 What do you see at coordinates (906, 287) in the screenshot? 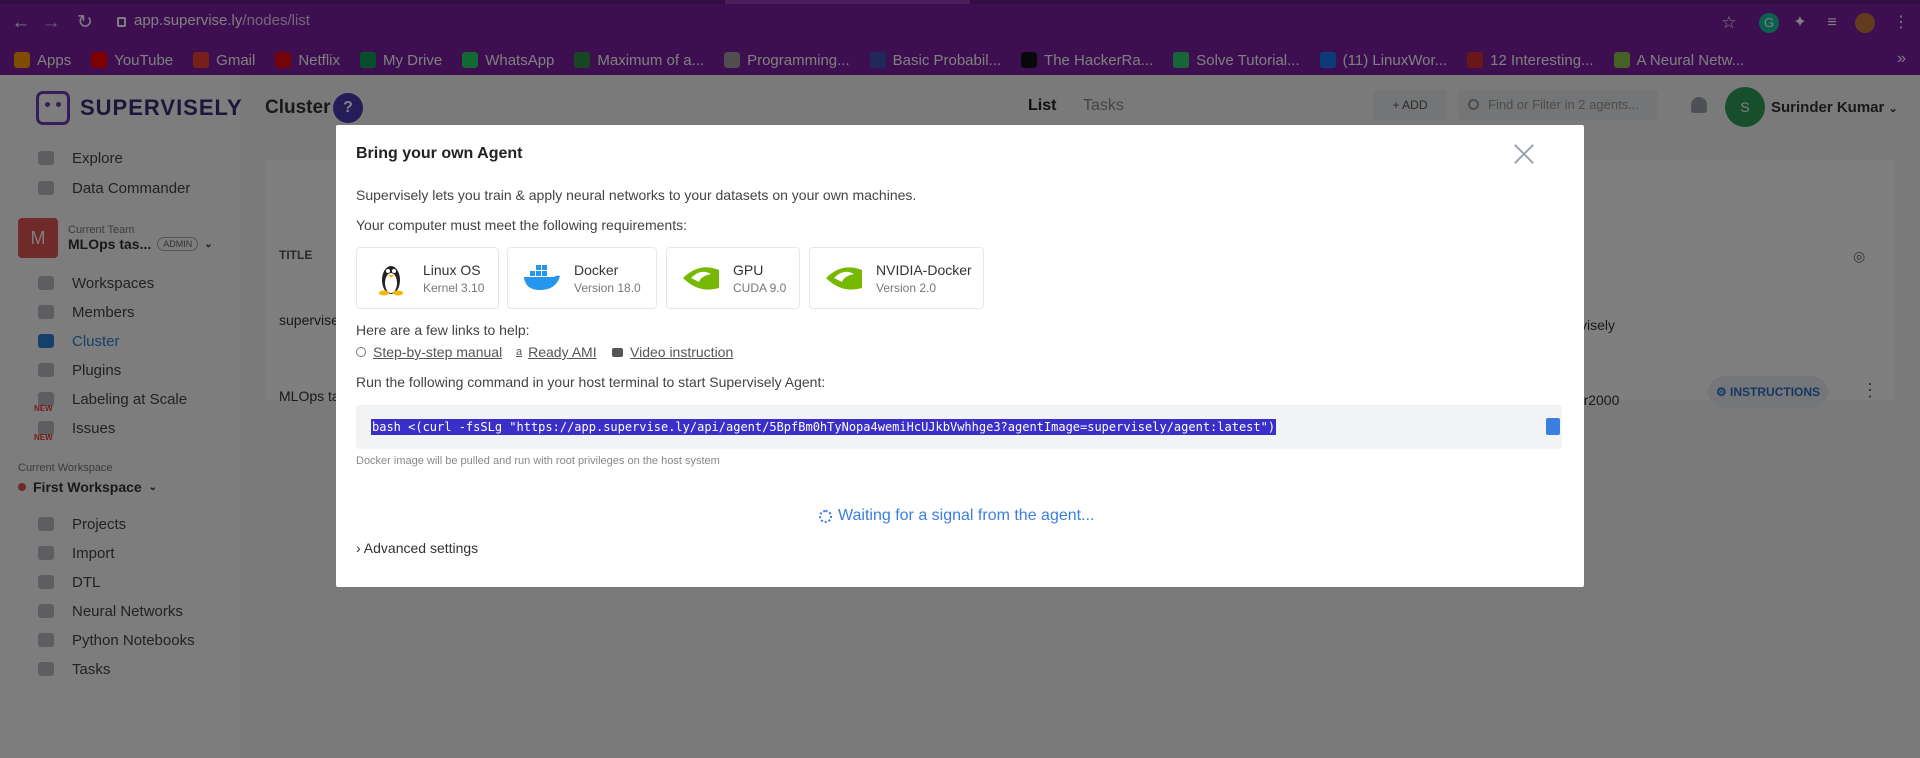
I see `requirement-version: Version 2.0` at bounding box center [906, 287].